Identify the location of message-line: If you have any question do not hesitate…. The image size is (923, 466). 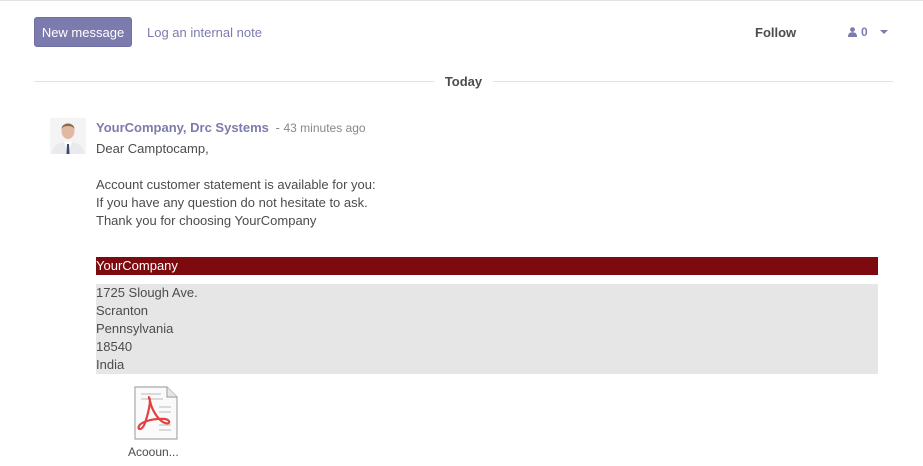
(232, 202).